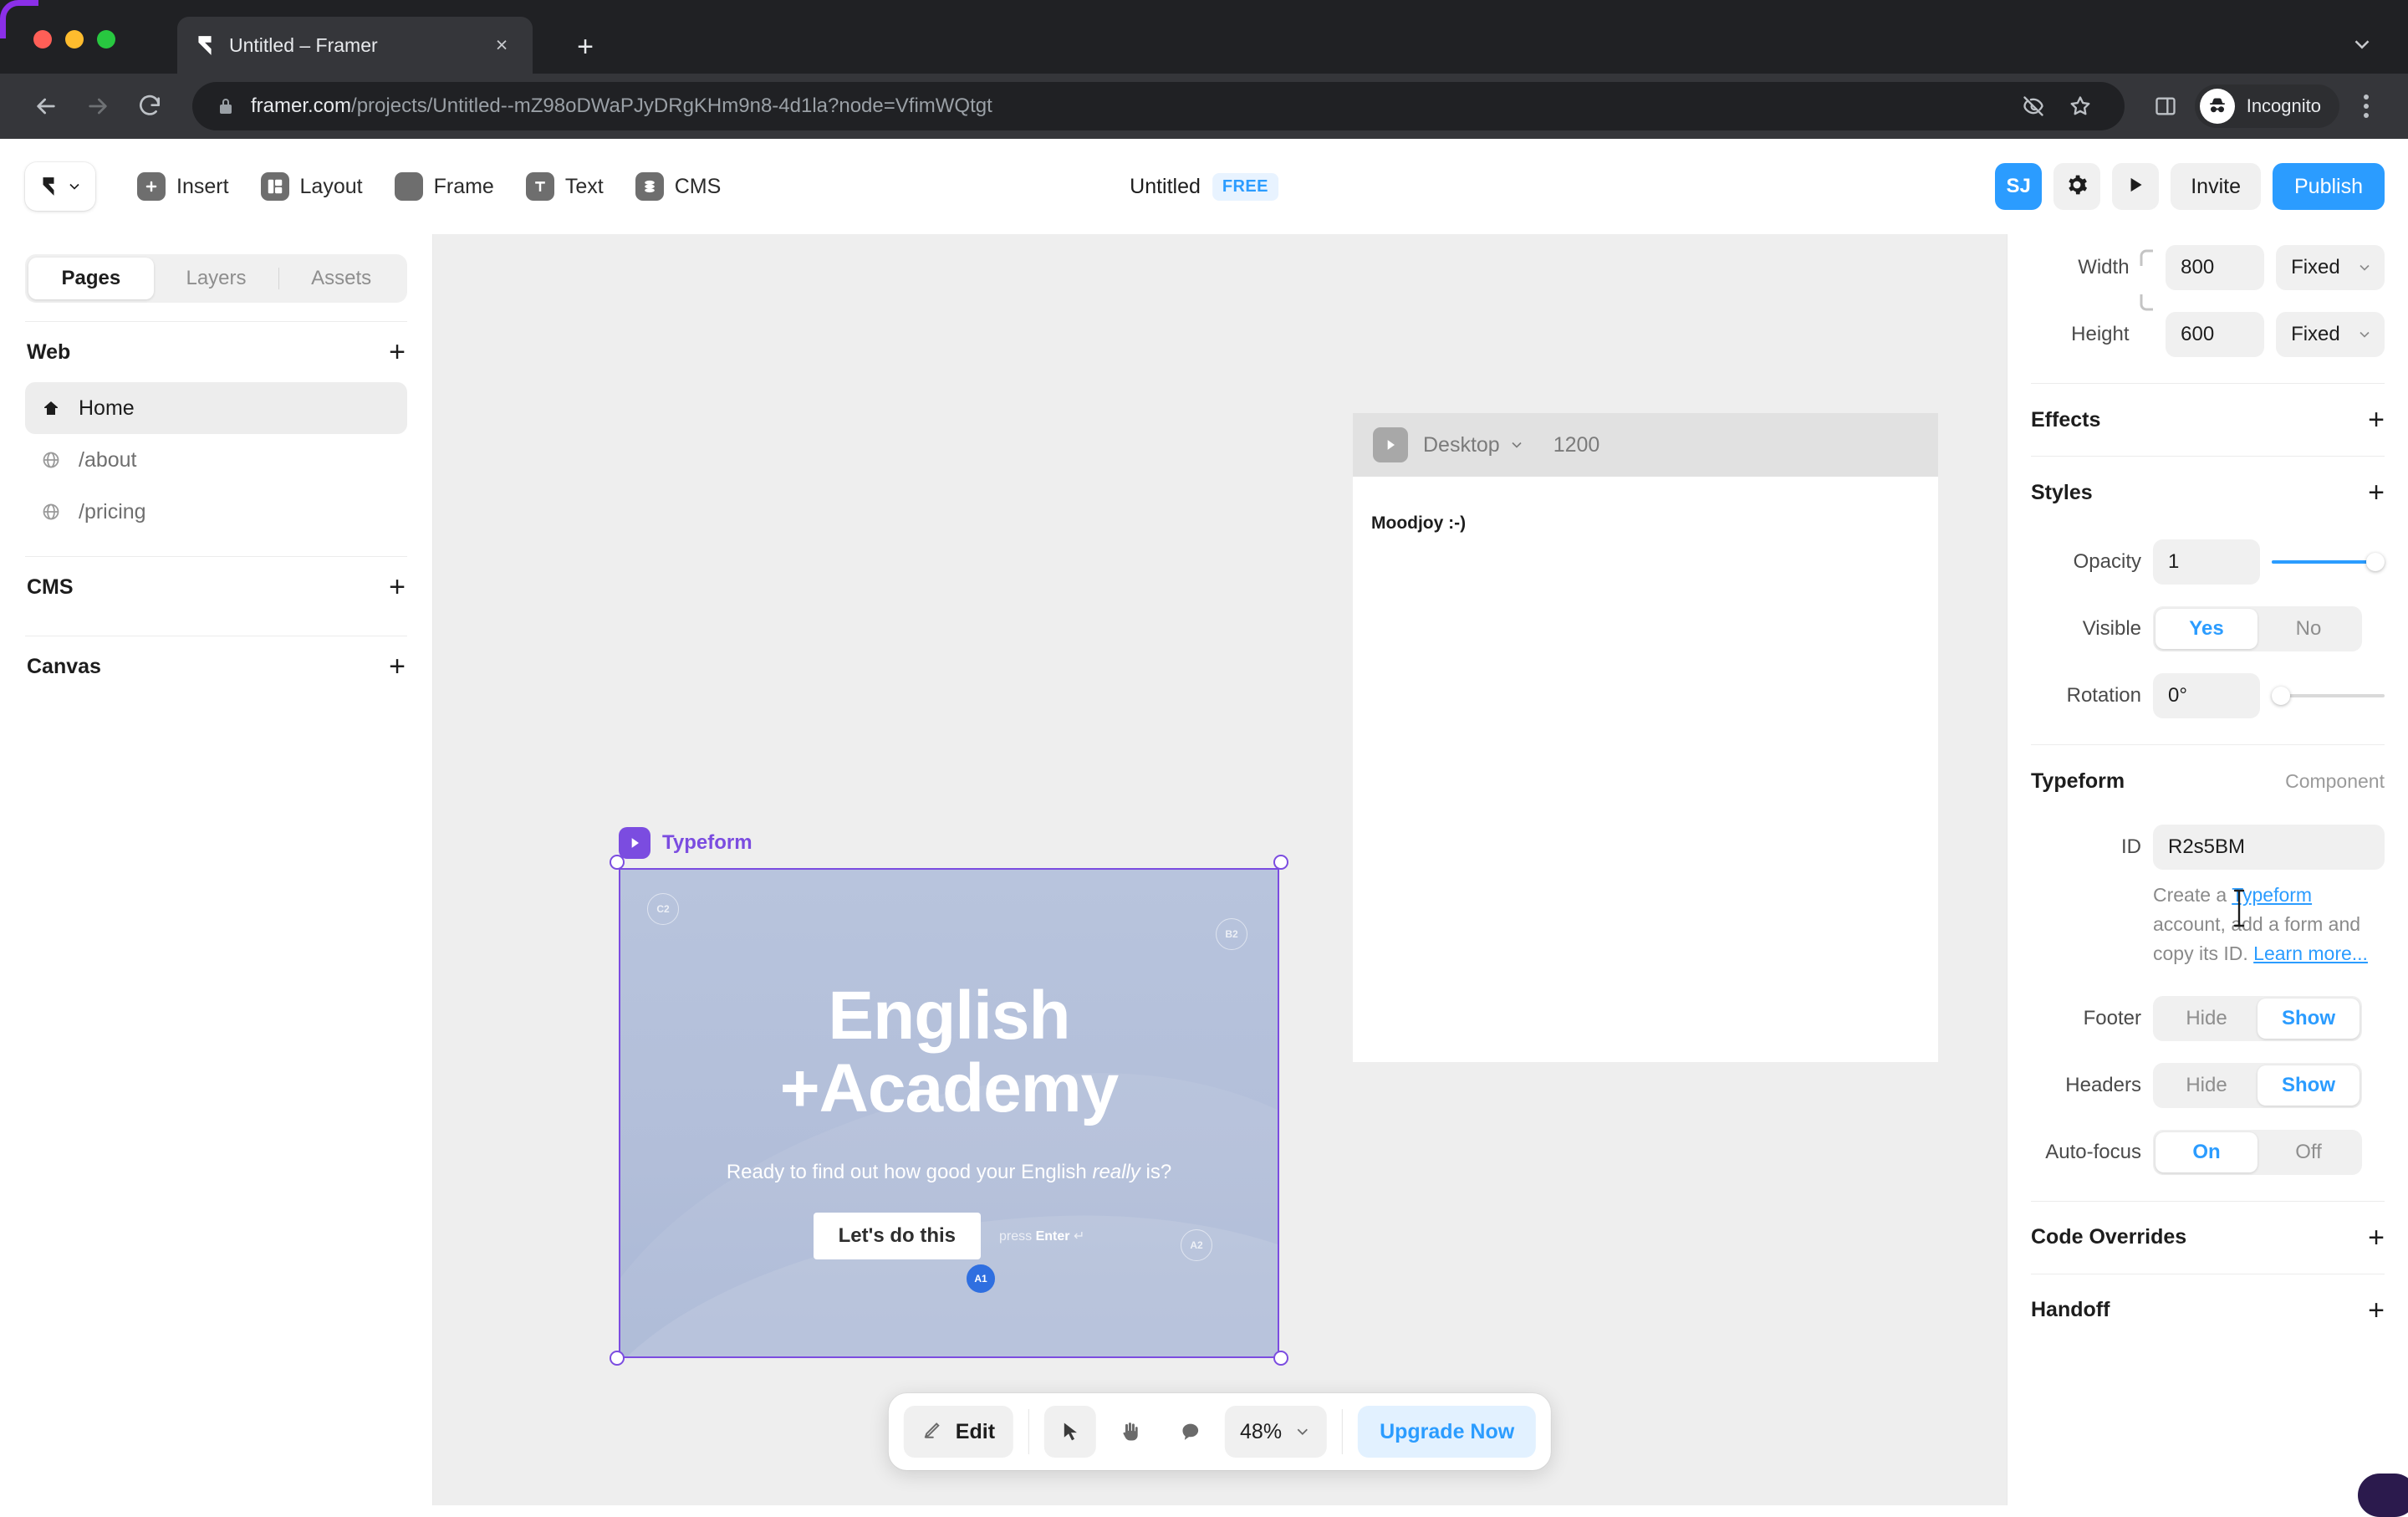  I want to click on height-input: 600, so click(2215, 334).